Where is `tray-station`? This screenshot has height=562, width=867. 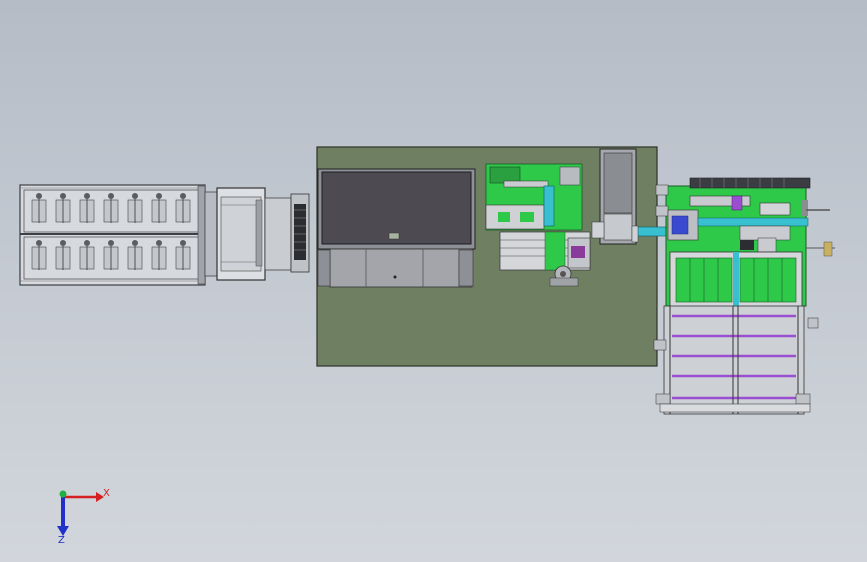
tray-station is located at coordinates (736, 280).